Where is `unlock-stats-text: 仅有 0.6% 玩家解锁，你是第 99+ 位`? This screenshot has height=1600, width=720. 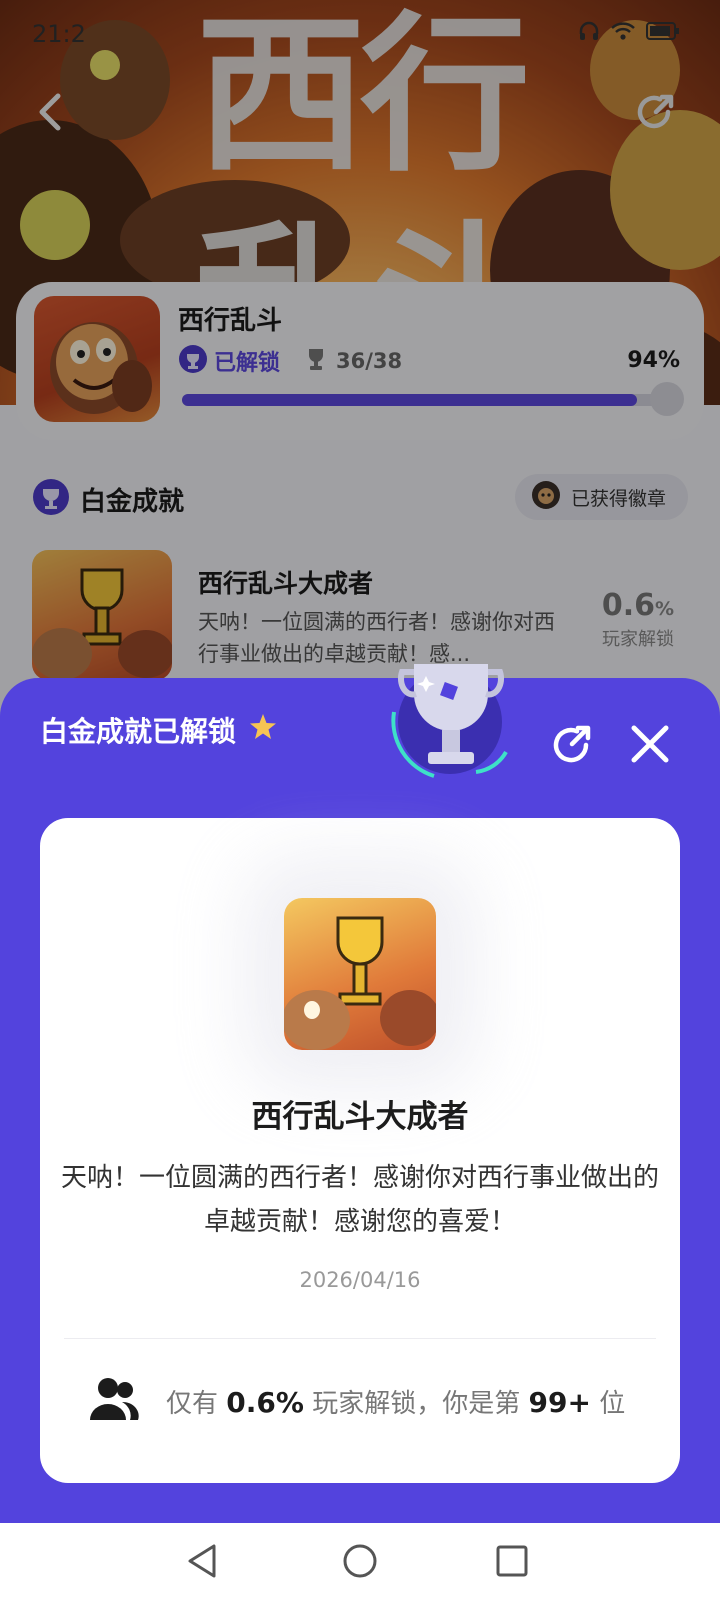
unlock-stats-text: 仅有 0.6% 玩家解锁，你是第 99+ 位 is located at coordinates (395, 1401).